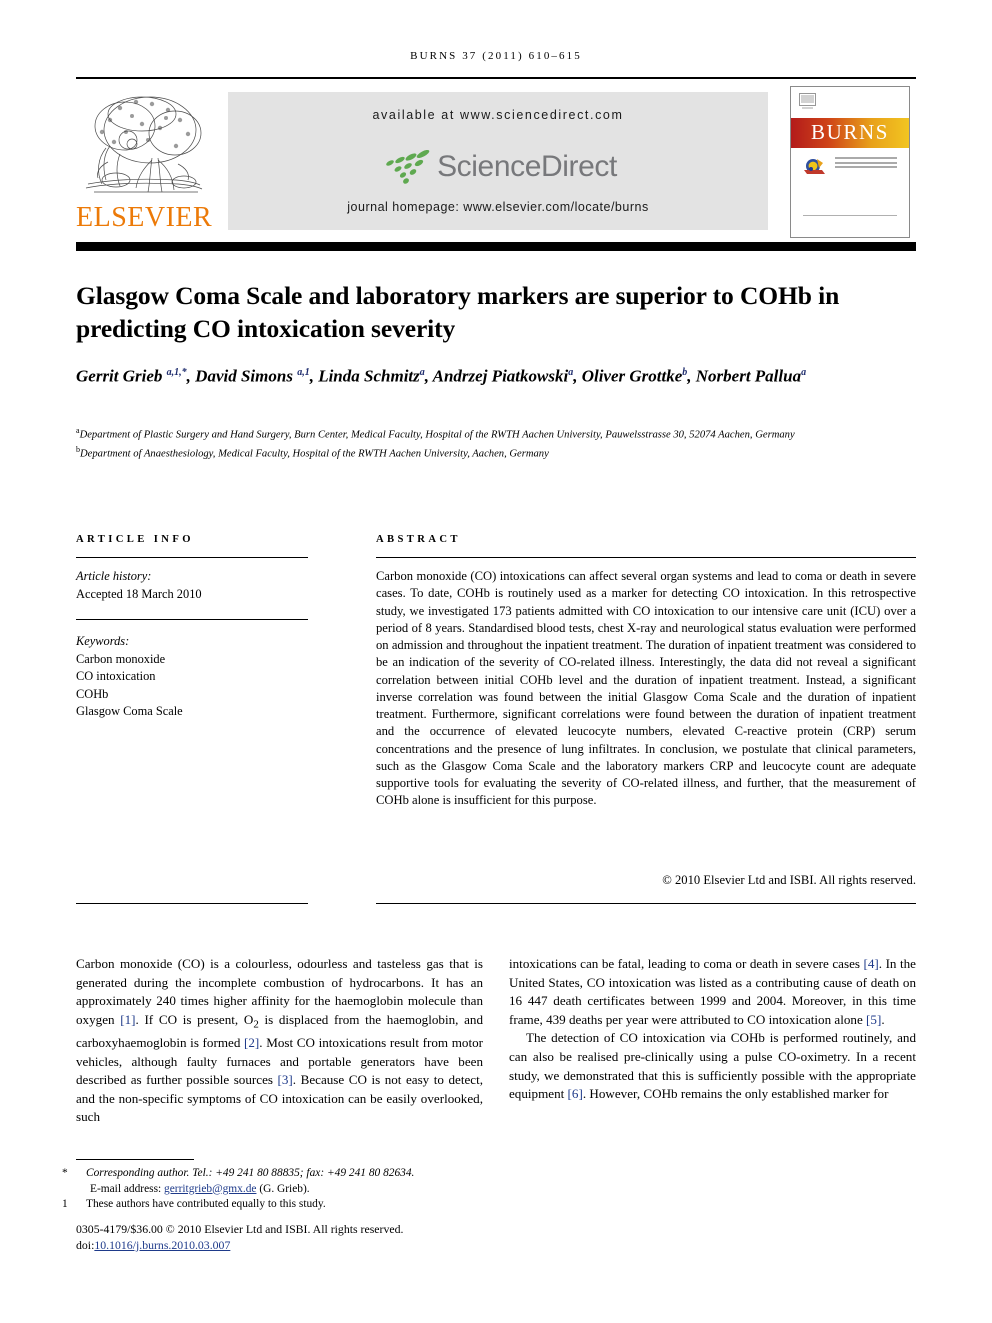  Describe the element at coordinates (496, 246) in the screenshot. I see `title-separator-bar` at that location.